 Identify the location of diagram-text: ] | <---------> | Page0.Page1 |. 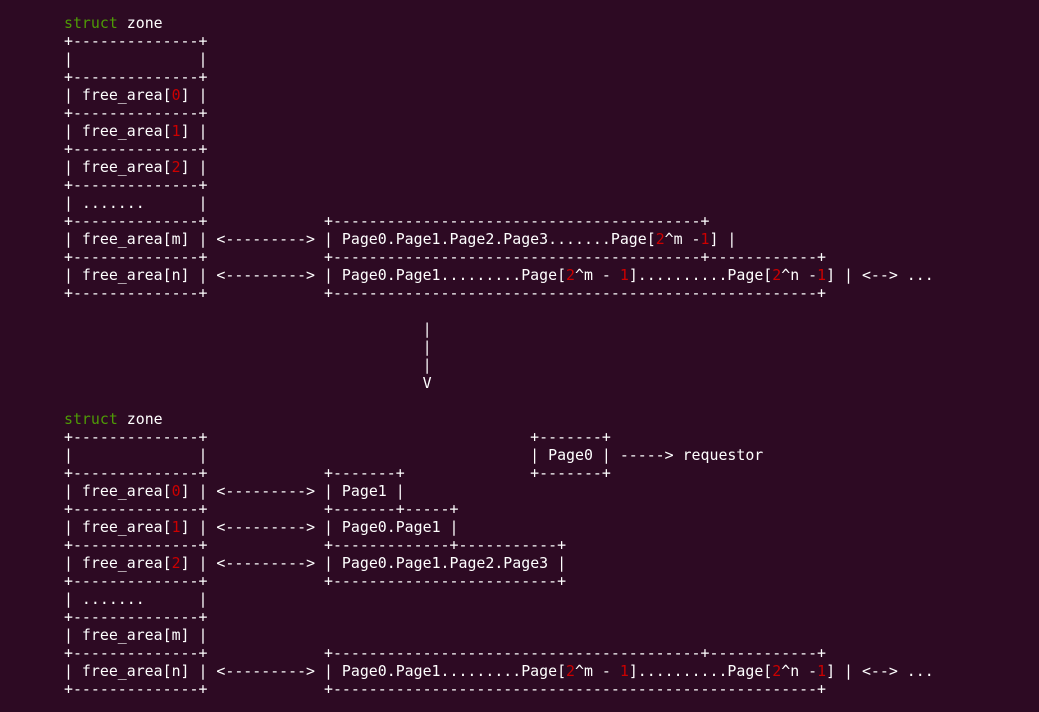
(319, 527).